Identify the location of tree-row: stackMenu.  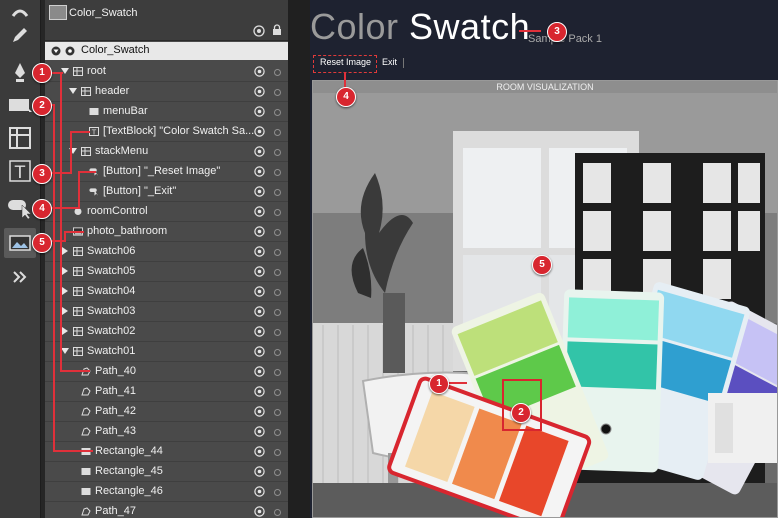
(166, 152).